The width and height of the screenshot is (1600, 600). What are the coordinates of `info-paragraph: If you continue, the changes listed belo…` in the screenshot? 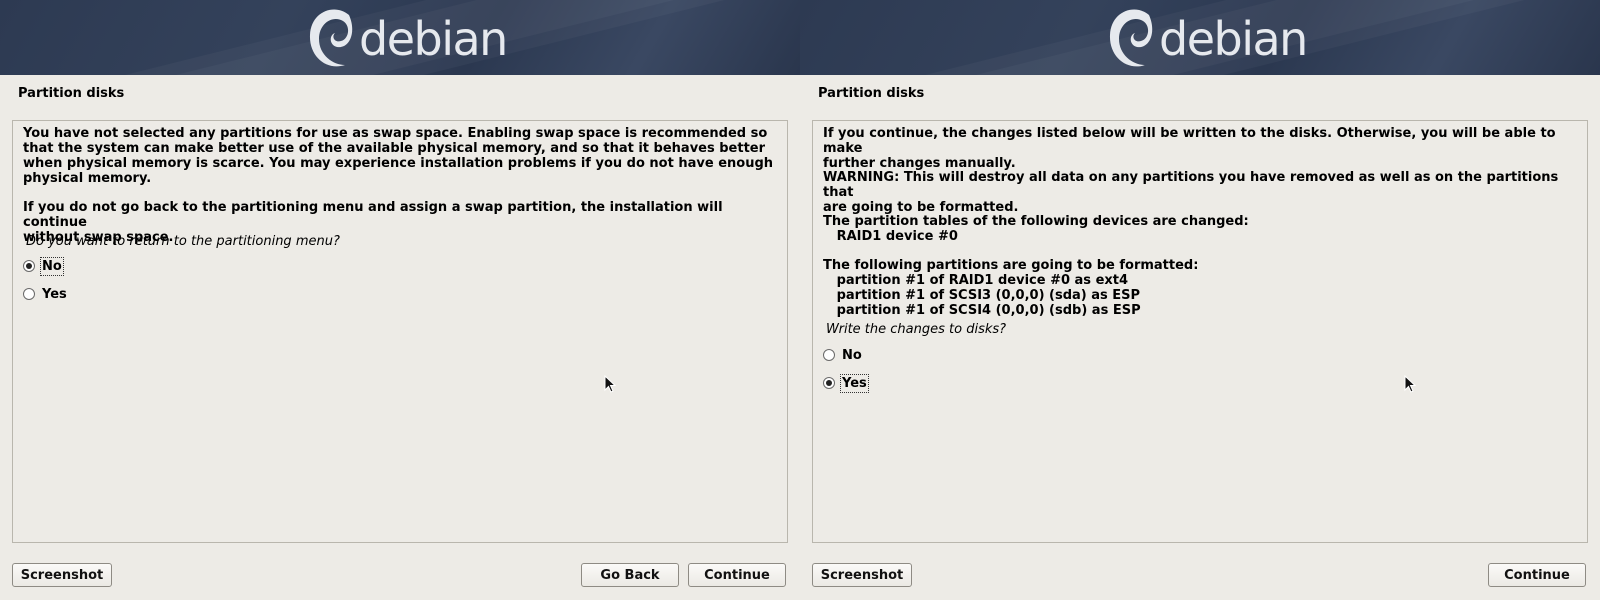 It's located at (1189, 148).